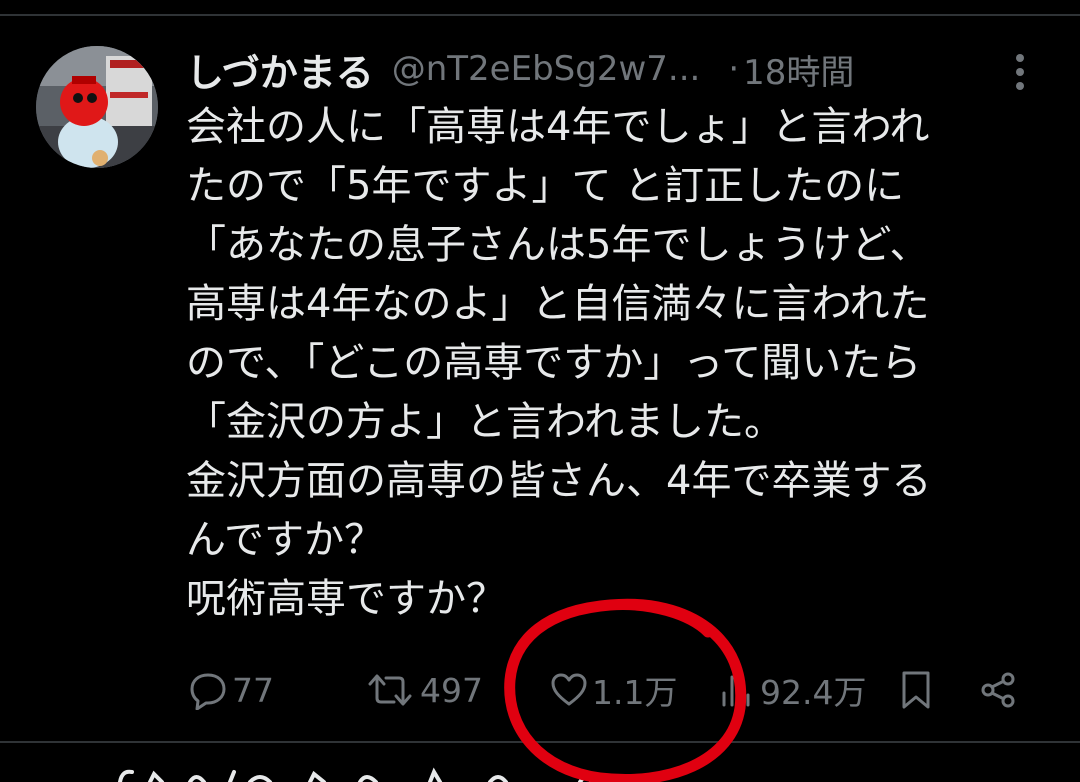  I want to click on tweet-header: しづかまる @nT2eEbSg2w7... · 18時間, so click(616, 69).